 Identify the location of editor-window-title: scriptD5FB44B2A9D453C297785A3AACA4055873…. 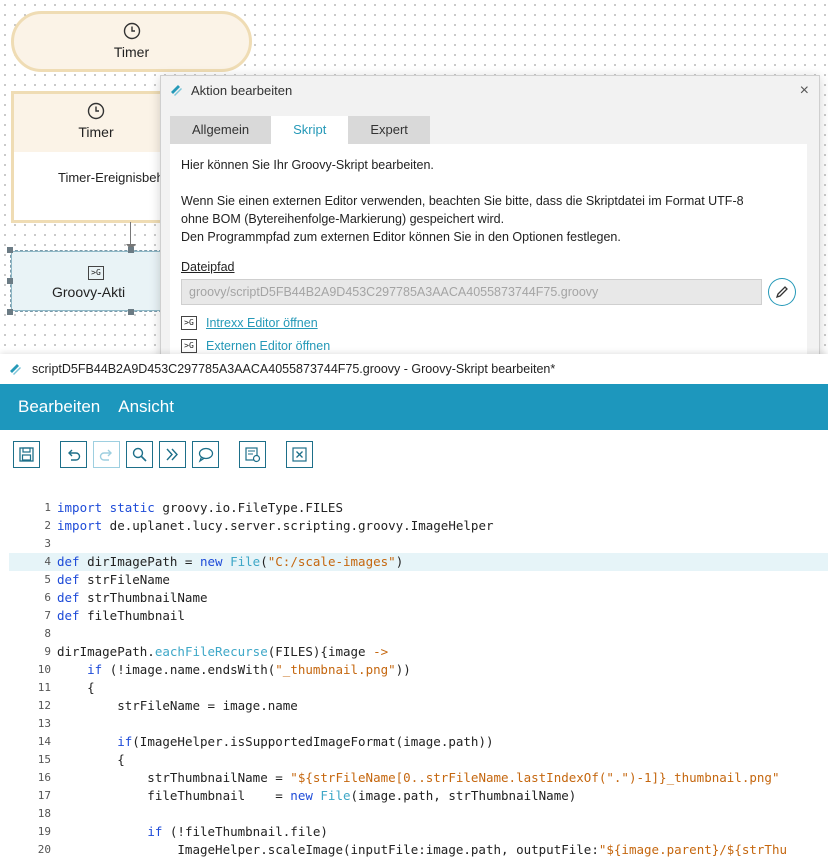
(294, 369).